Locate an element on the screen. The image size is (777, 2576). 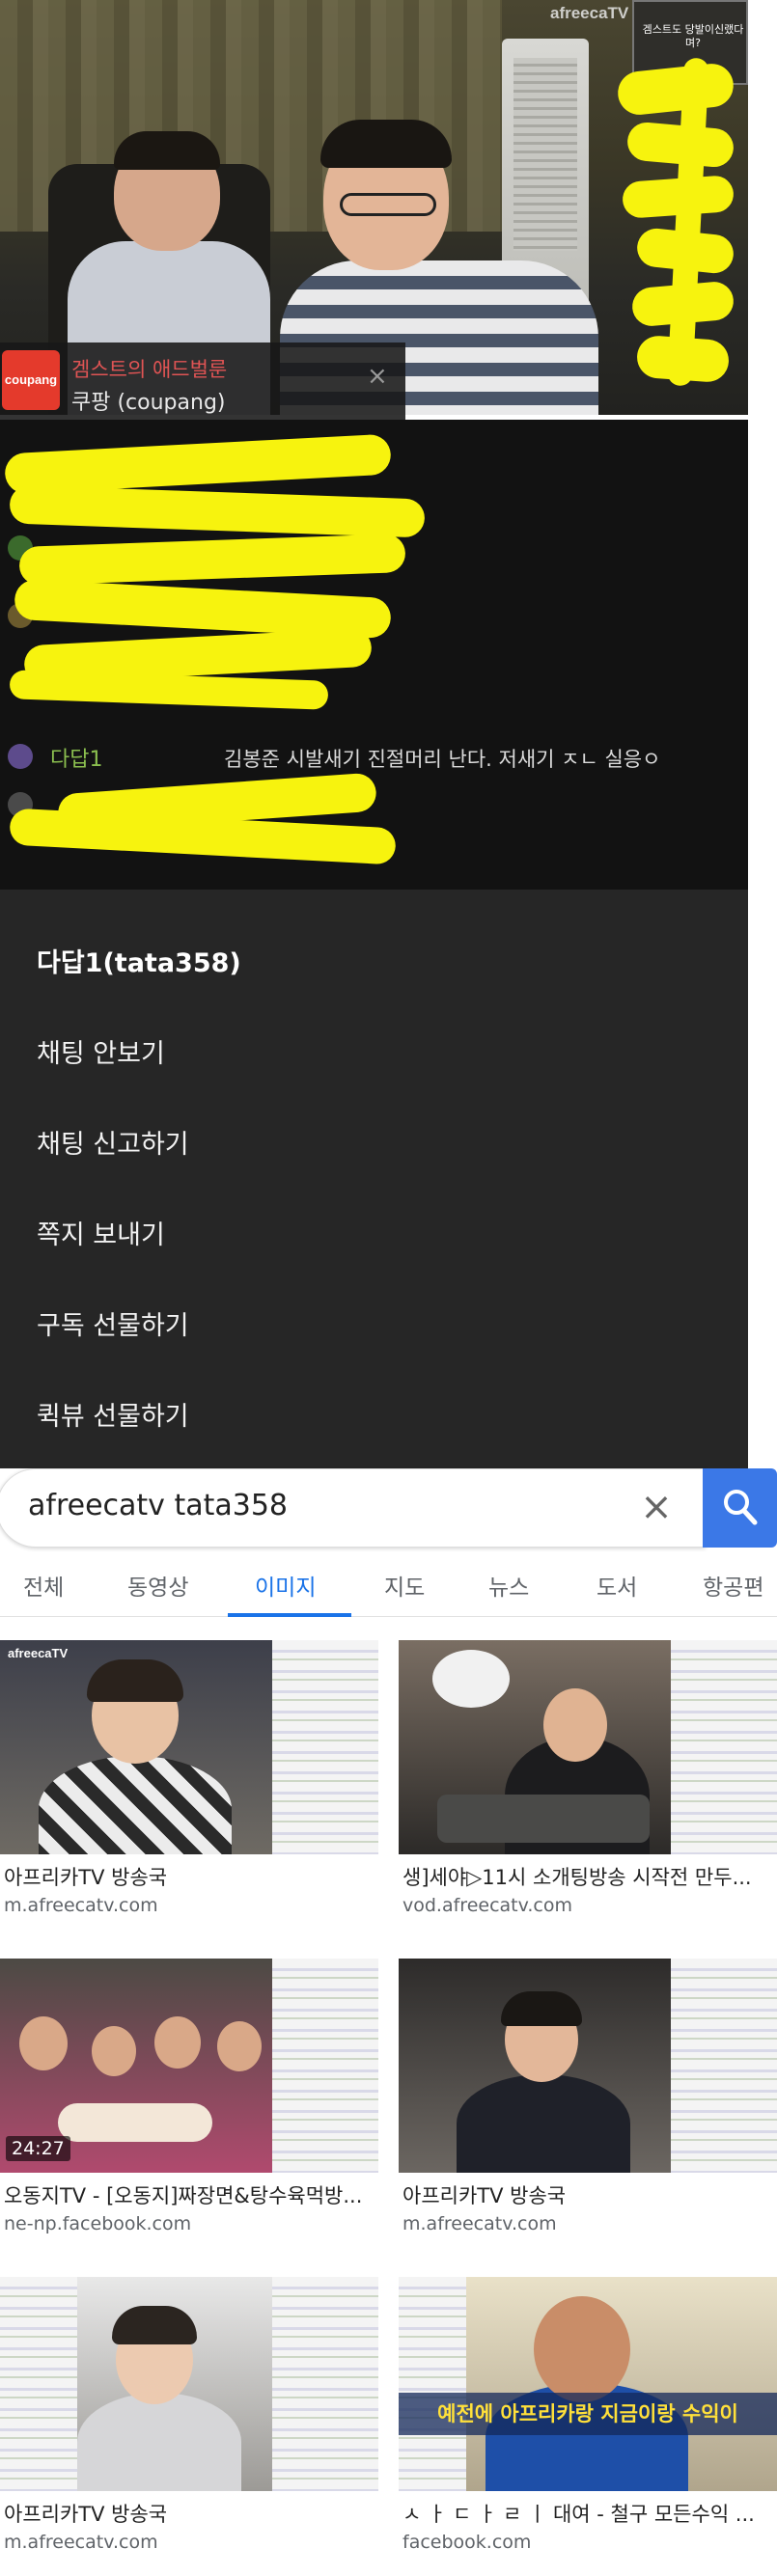
ad-banner: coupang 겜스트의 애드벌룬 쿠팡 (coupang) × is located at coordinates (203, 381).